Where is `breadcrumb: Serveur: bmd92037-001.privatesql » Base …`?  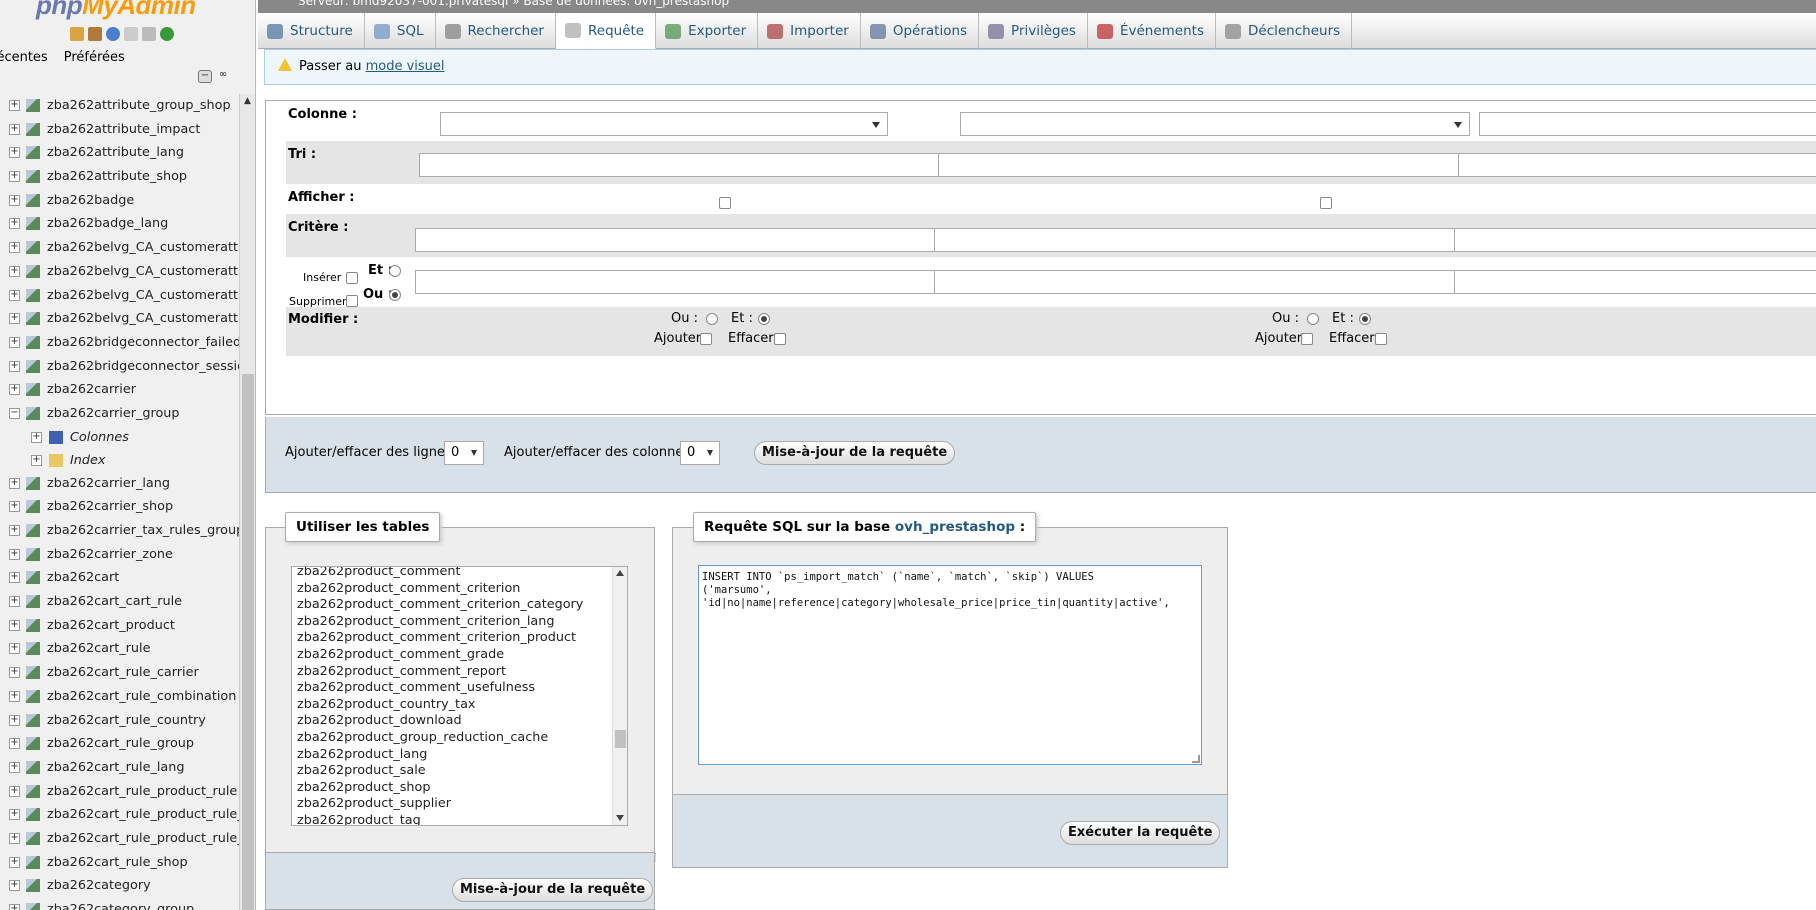 breadcrumb: Serveur: bmd92037-001.privatesql » Base … is located at coordinates (1037, 6).